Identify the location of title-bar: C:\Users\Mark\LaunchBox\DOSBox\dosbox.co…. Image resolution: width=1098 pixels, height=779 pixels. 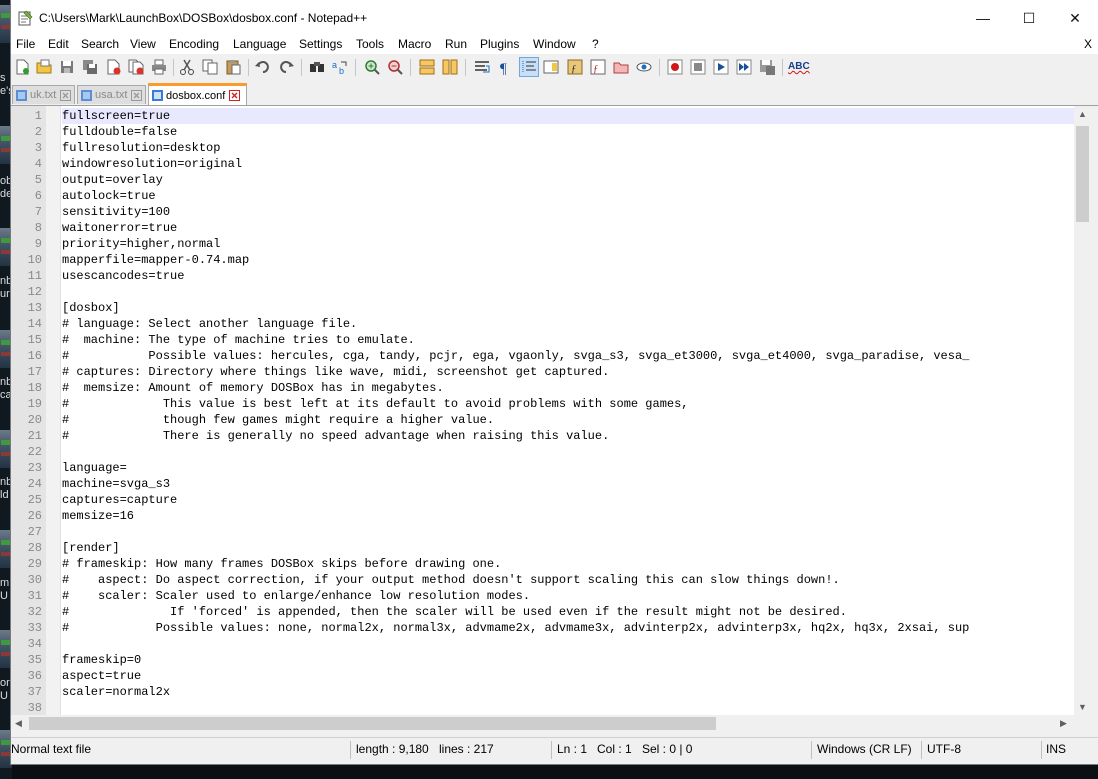
(554, 18).